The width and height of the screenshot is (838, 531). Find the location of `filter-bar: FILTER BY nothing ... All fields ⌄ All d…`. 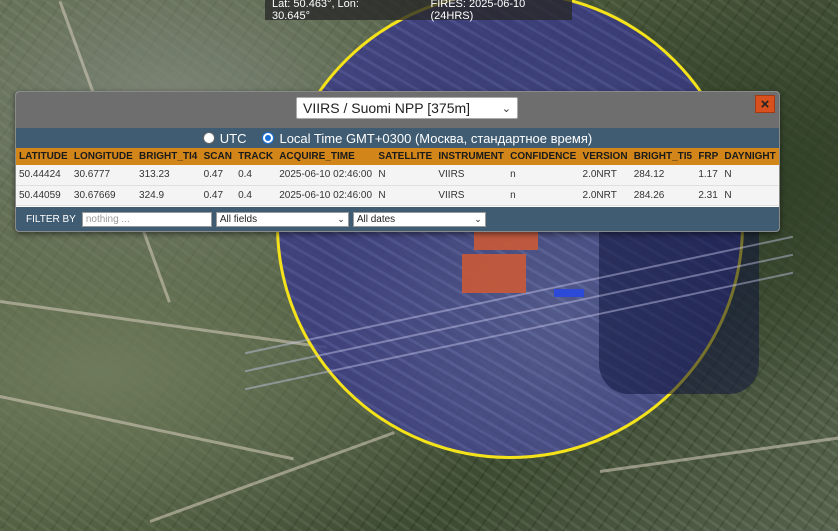

filter-bar: FILTER BY nothing ... All fields ⌄ All d… is located at coordinates (397, 219).